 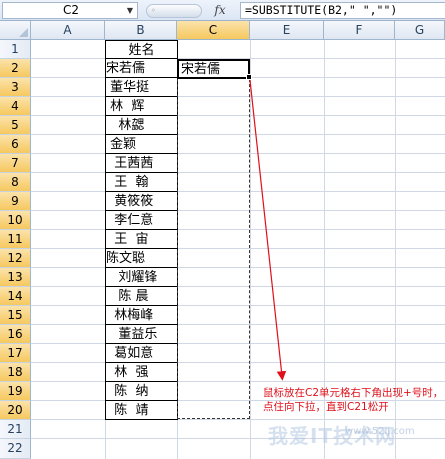 I want to click on row-header-16: 16, so click(x=15, y=334).